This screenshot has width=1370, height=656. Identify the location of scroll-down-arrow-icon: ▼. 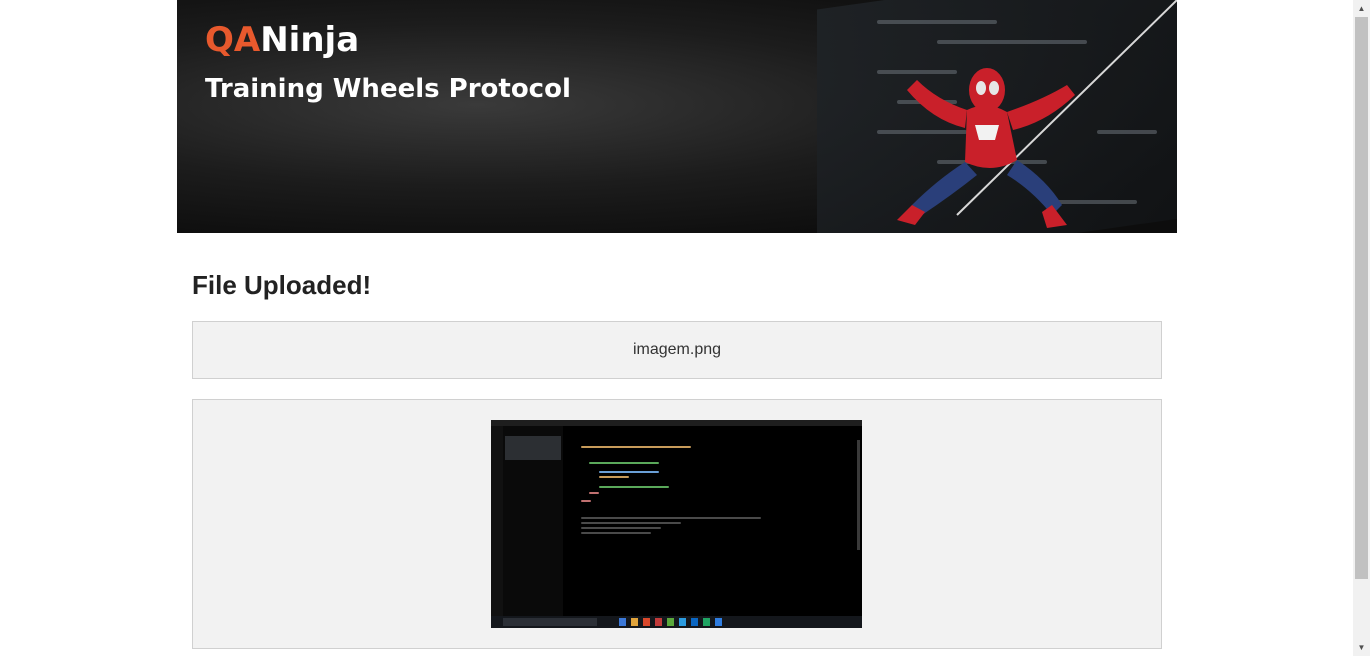
(1361, 647).